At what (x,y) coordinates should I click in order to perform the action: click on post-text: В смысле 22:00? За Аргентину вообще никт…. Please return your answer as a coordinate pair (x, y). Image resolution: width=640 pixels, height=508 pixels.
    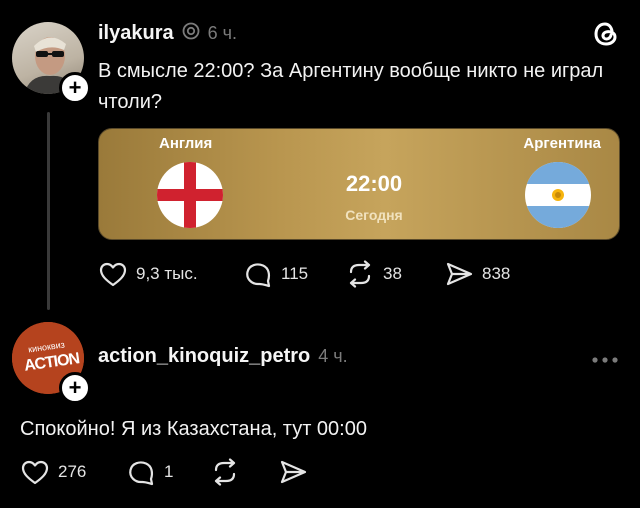
    Looking at the image, I should click on (351, 86).